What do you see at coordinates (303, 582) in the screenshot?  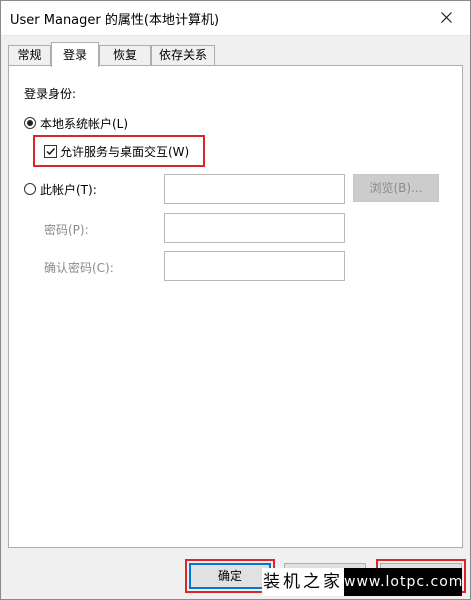 I see `watermark-site-name: 装机之家` at bounding box center [303, 582].